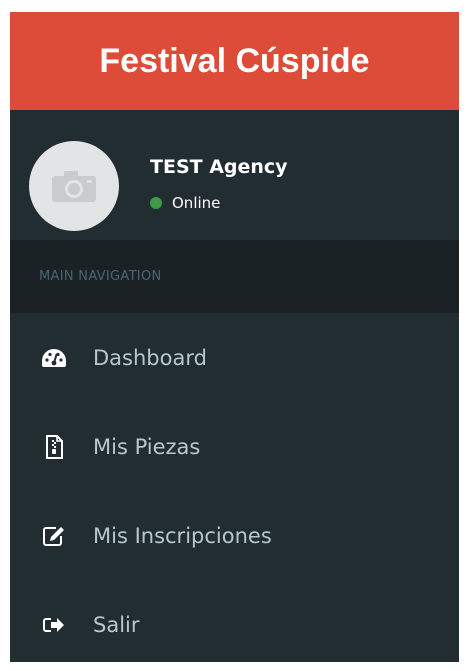  I want to click on user-status: Online, so click(185, 203).